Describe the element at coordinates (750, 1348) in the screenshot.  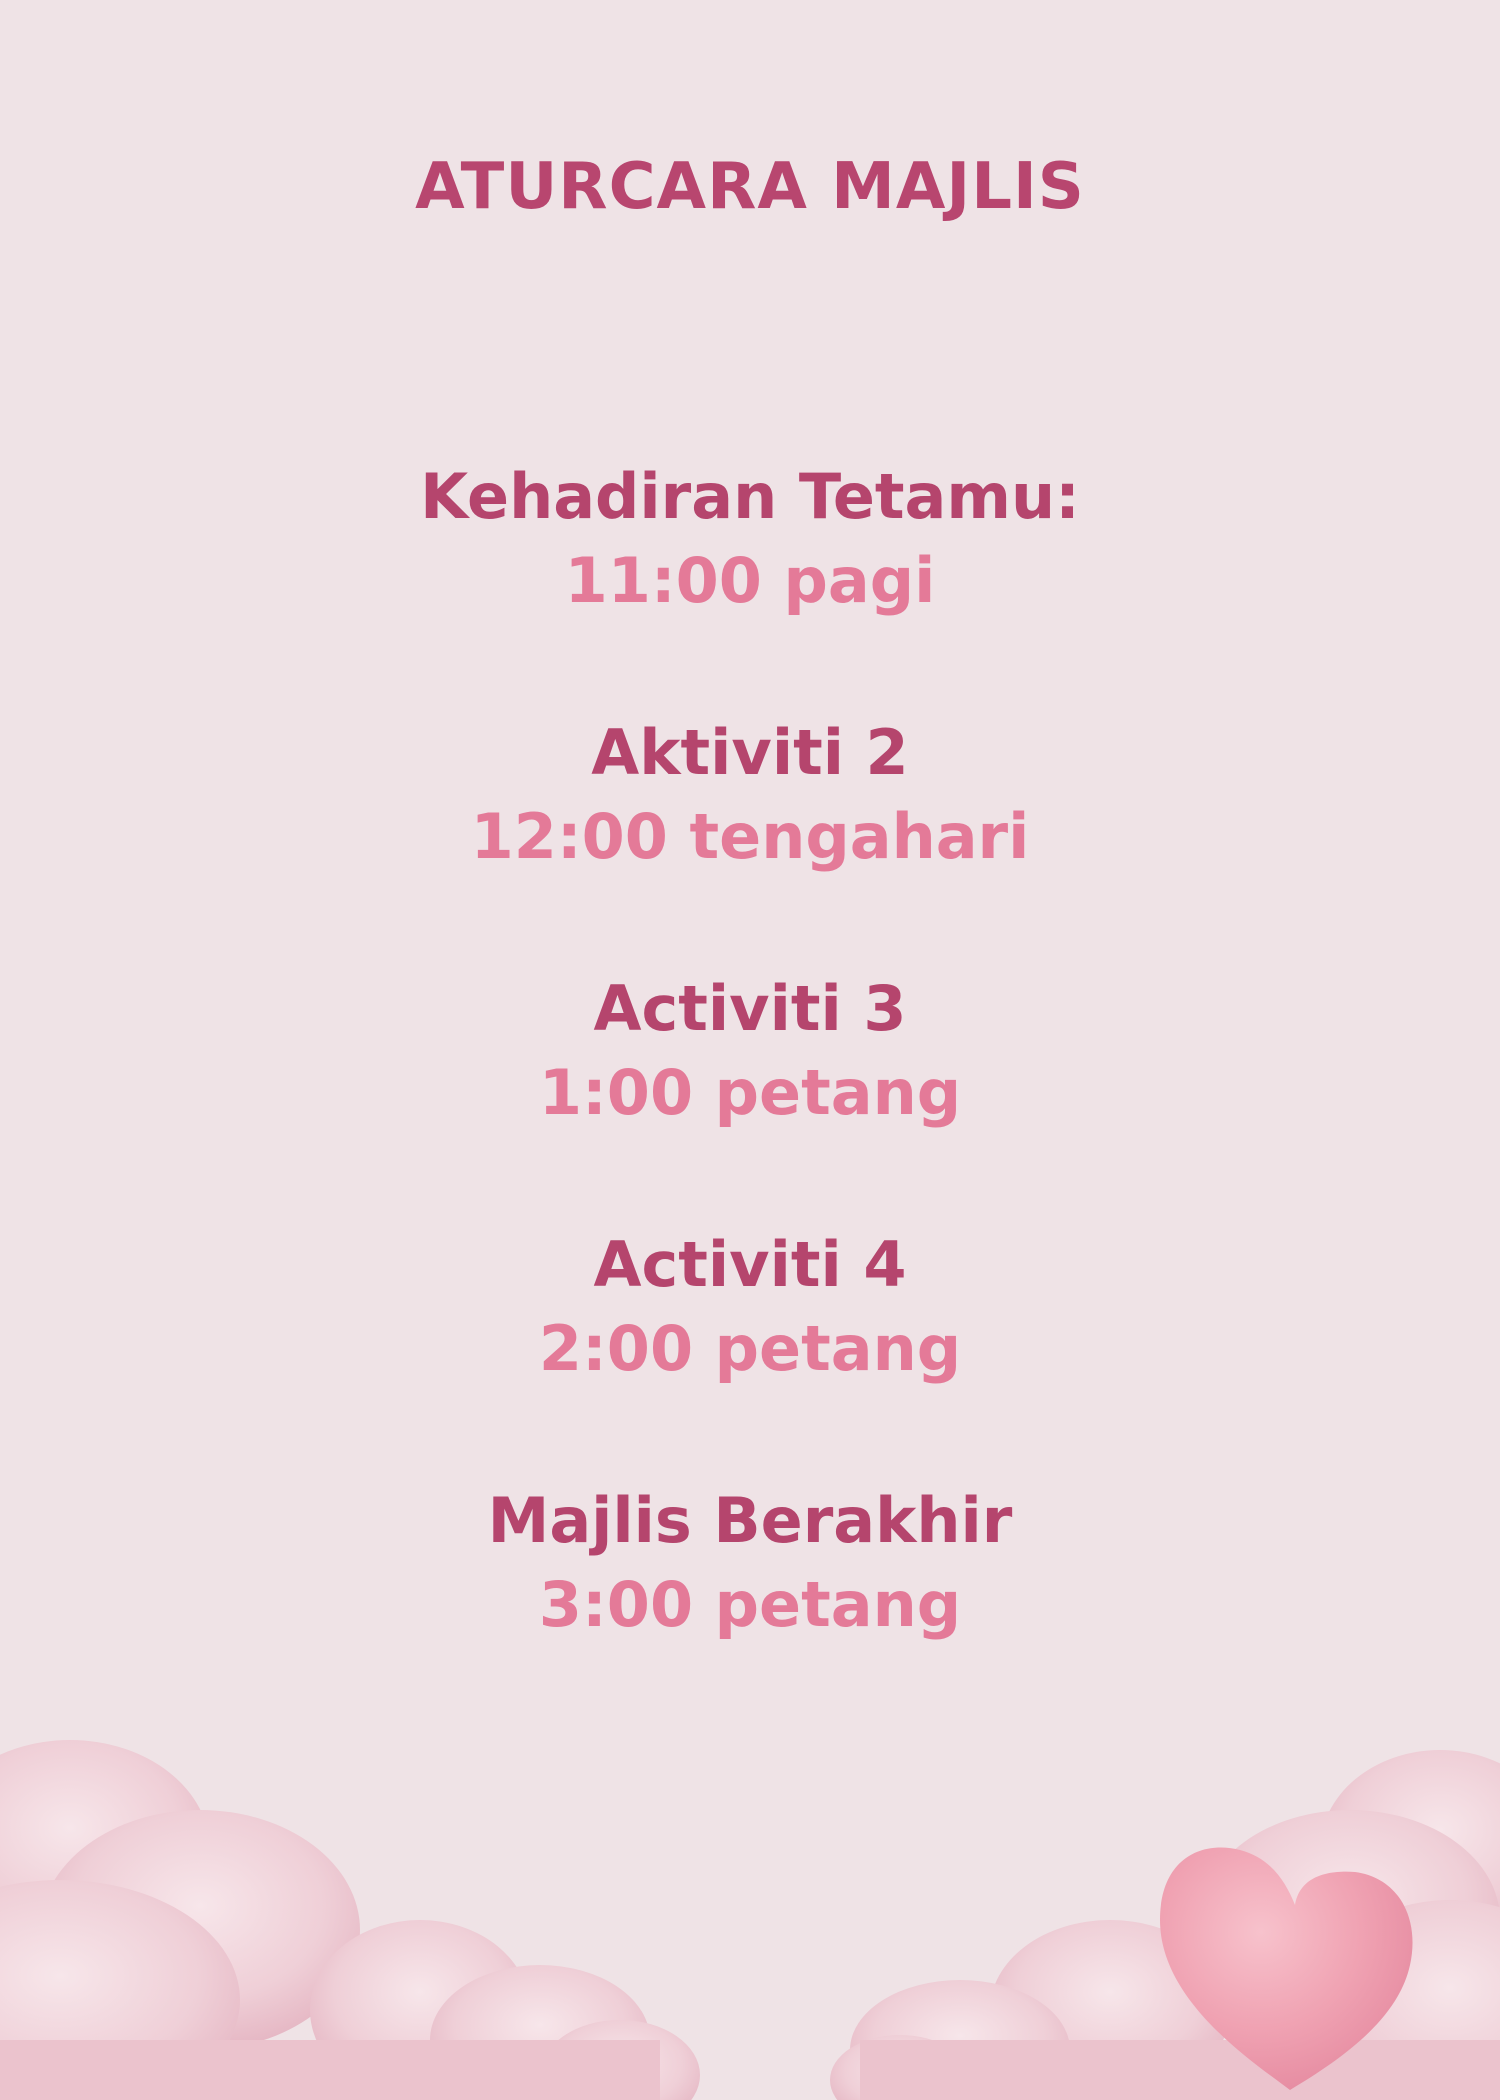
I see `schedule-item-time: 2:00 petang` at that location.